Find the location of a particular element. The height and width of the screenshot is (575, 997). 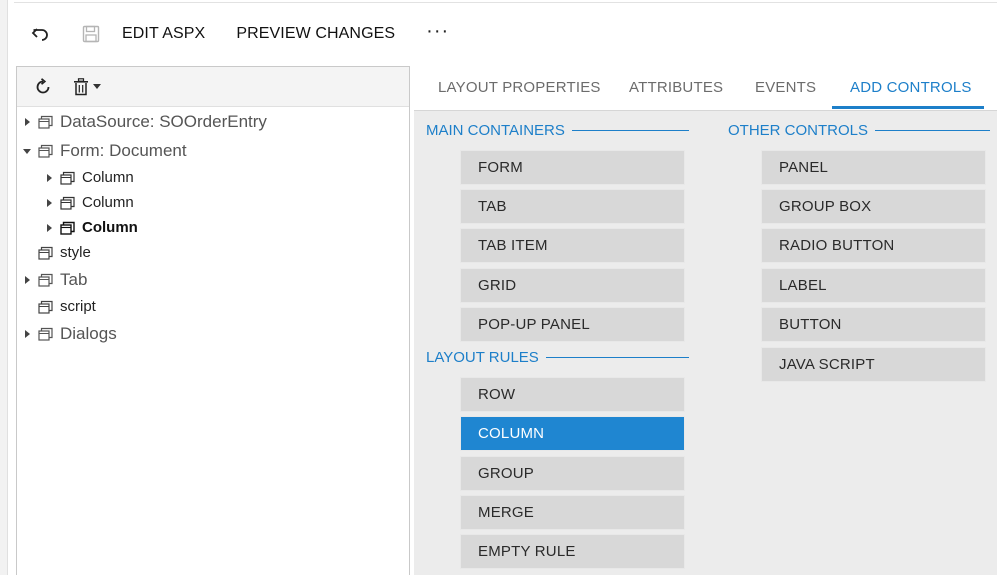

control-column: COLUMN is located at coordinates (572, 433).